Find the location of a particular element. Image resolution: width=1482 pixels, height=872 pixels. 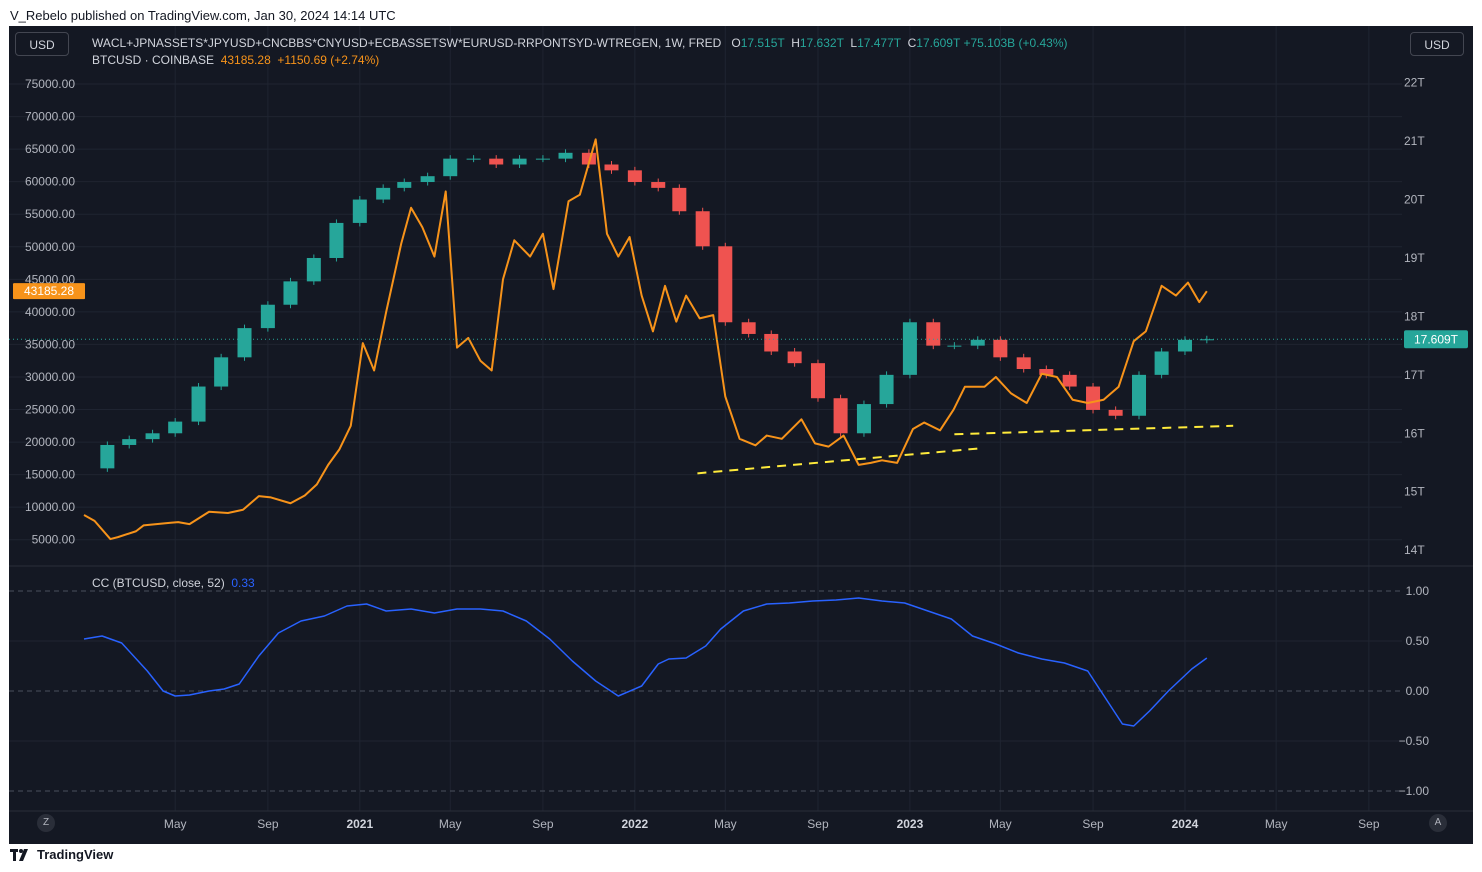

legend-cc-indicator: CC (BTCUSD, close, 52) 0.33 is located at coordinates (173, 583).